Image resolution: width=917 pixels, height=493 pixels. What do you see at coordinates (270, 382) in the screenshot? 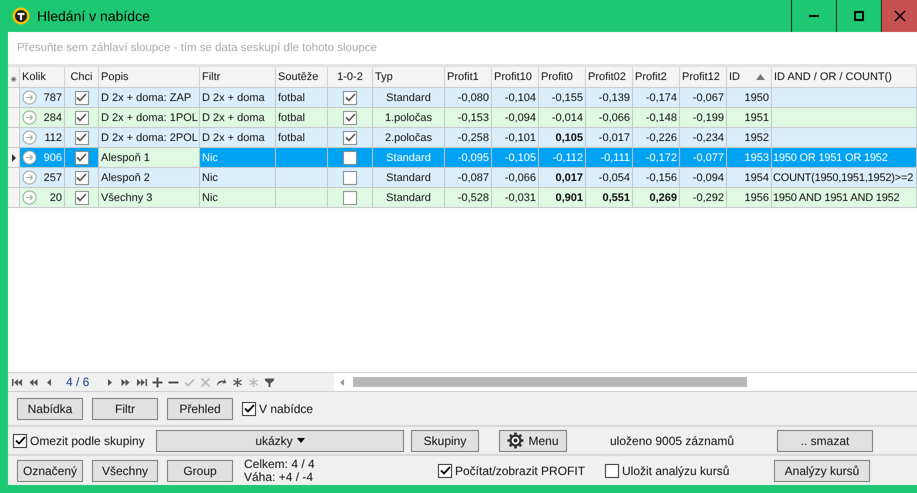
I see `filter-icon` at bounding box center [270, 382].